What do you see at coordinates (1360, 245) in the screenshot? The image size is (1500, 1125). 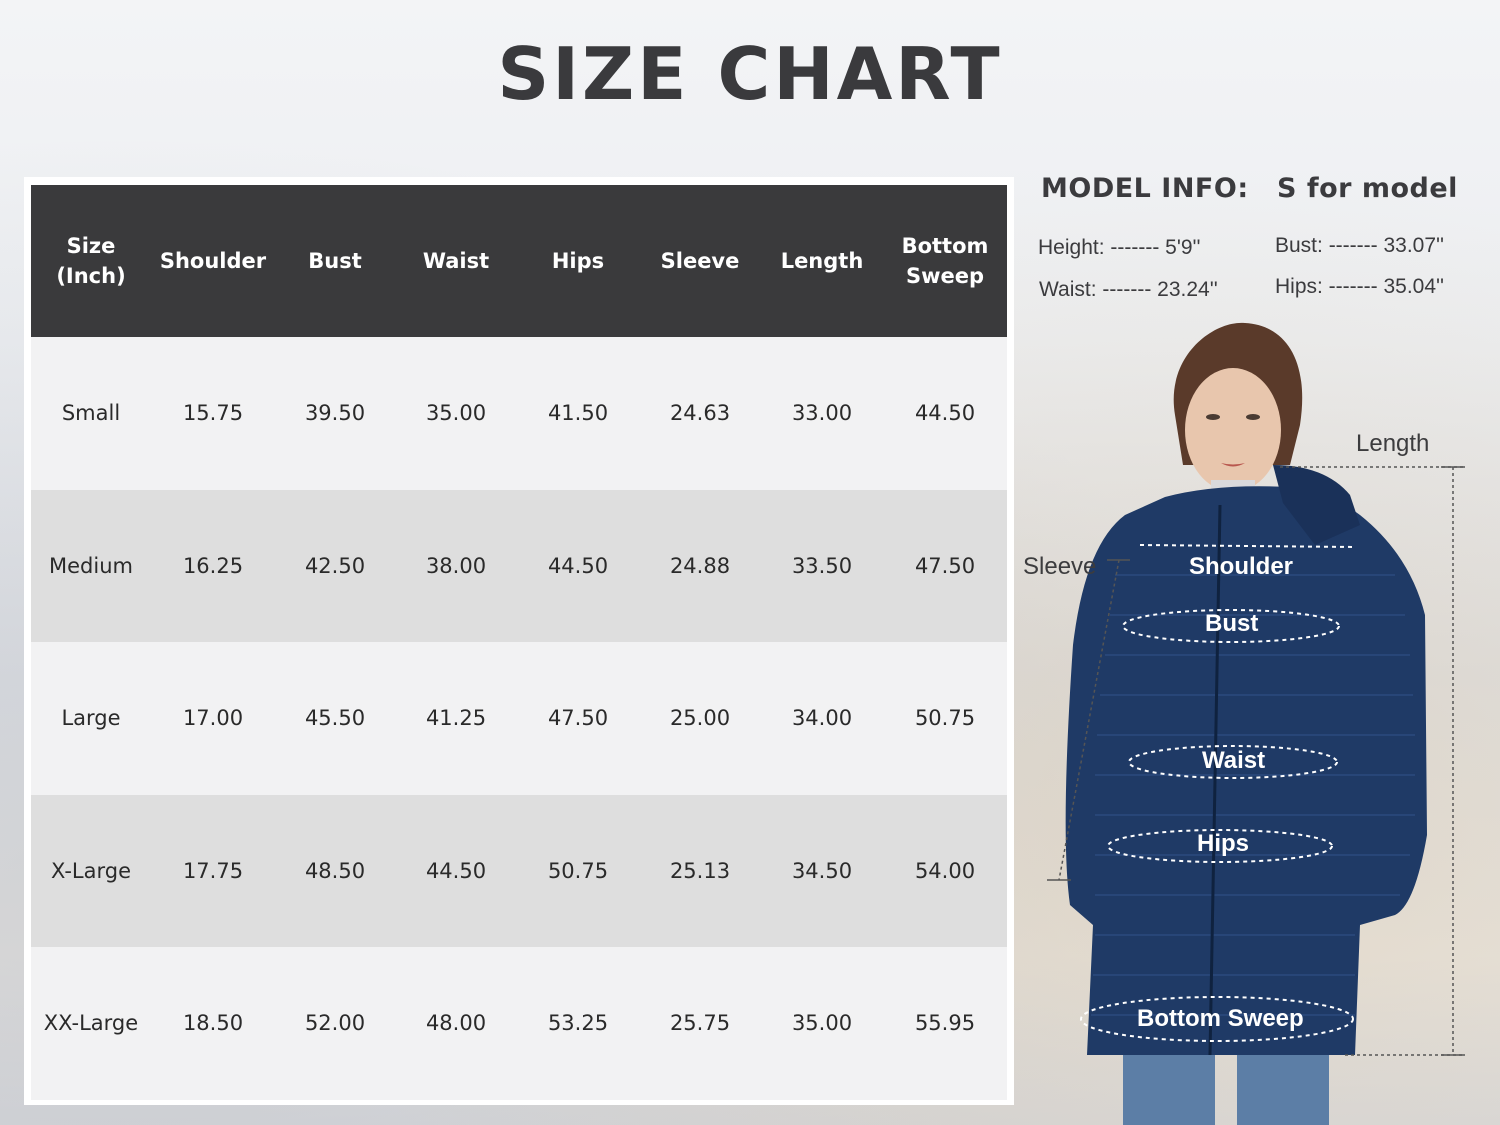 I see `model-bust: Bust: ------- 33.07''` at bounding box center [1360, 245].